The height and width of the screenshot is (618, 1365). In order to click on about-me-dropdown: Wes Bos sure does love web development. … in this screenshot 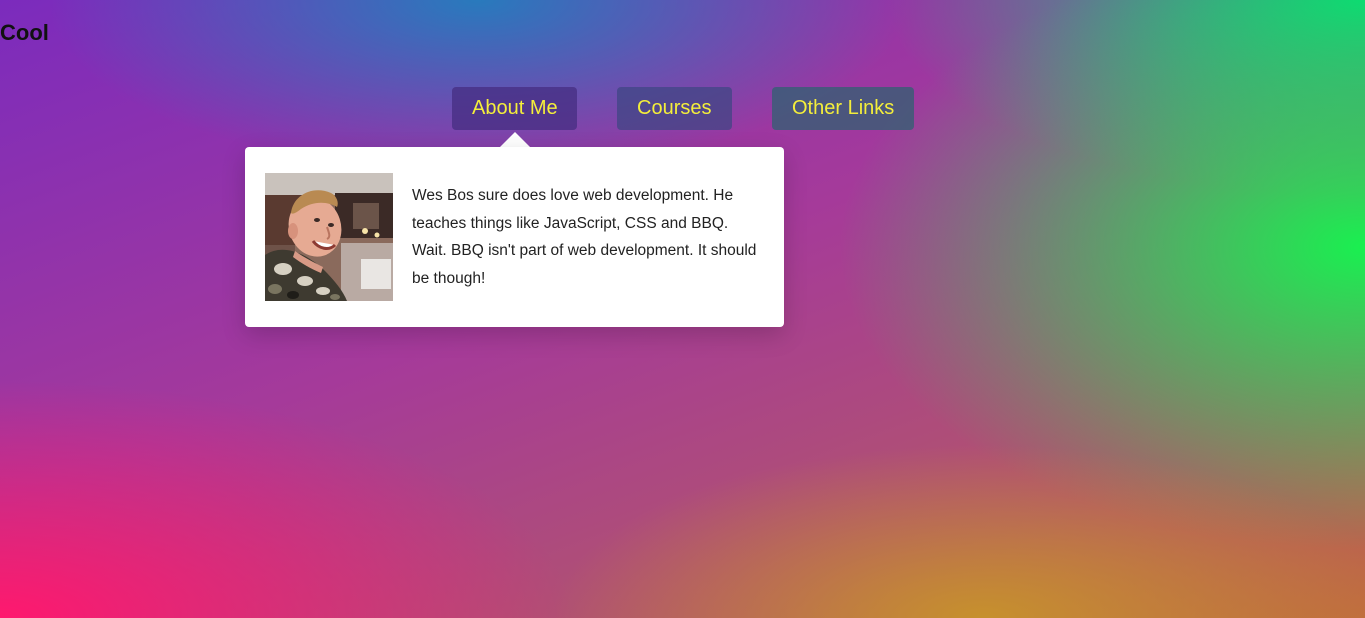, I will do `click(514, 237)`.